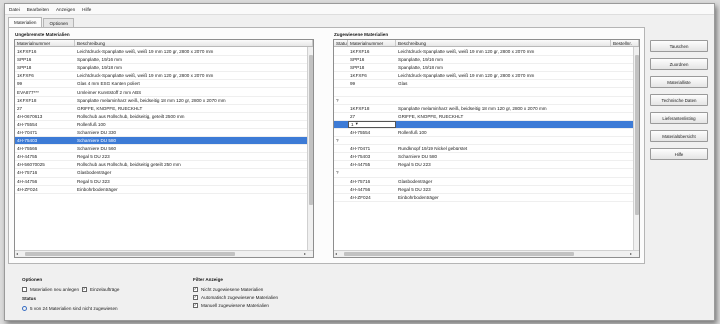 Image resolution: width=720 pixels, height=324 pixels. Describe the element at coordinates (679, 46) in the screenshot. I see `tauschen-button: Tauschen` at that location.